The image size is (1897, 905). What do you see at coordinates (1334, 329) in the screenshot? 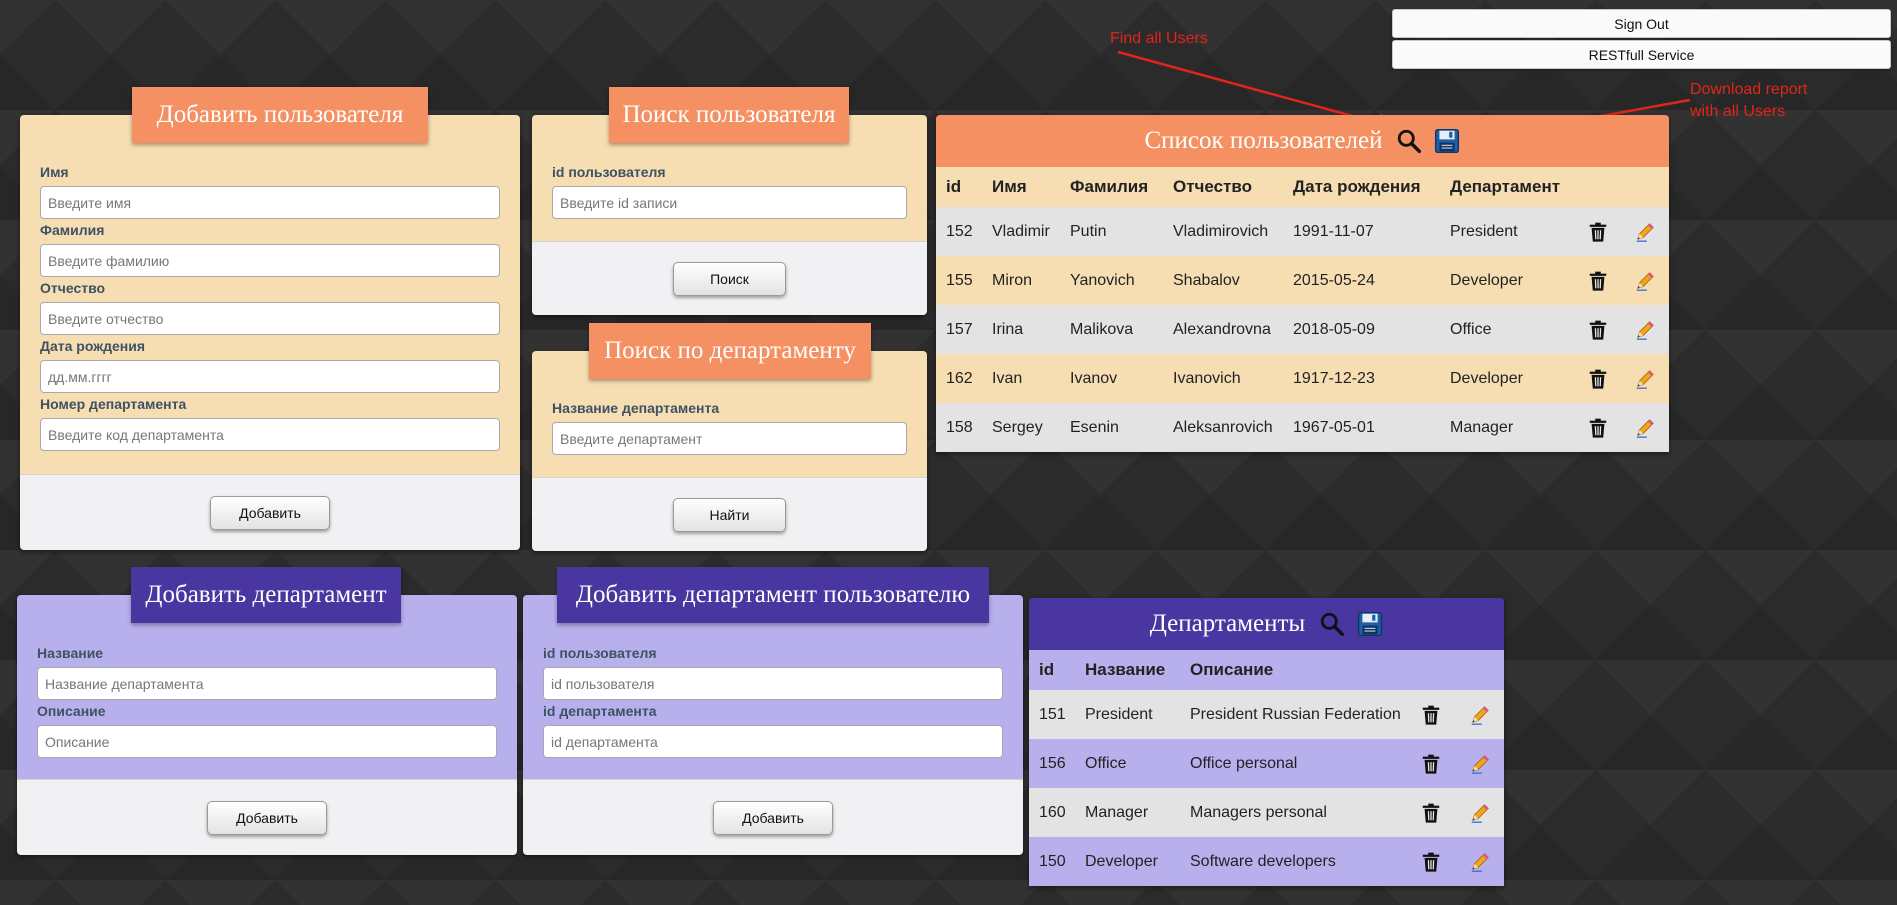
I see `cell-birth-date: 2018-05-09` at bounding box center [1334, 329].